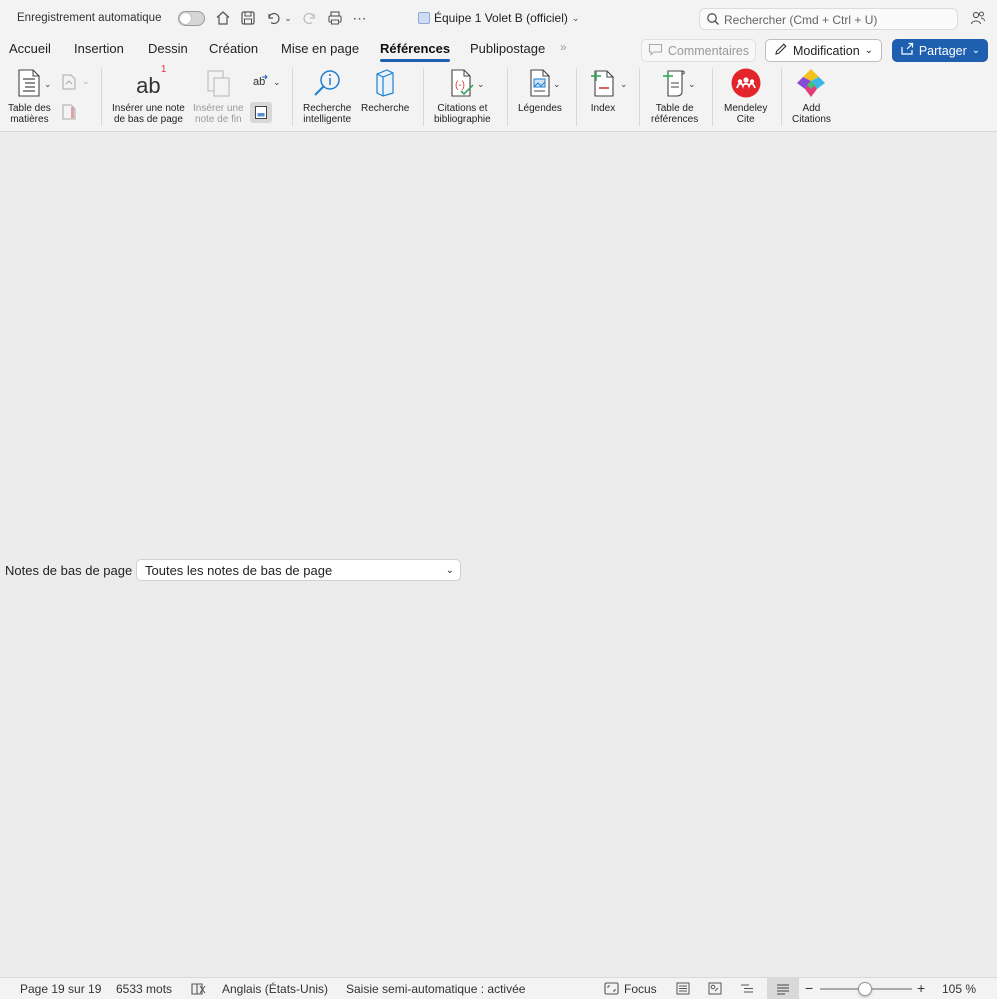  What do you see at coordinates (320, 48) in the screenshot?
I see `tab-mise-en-page: Mise en page` at bounding box center [320, 48].